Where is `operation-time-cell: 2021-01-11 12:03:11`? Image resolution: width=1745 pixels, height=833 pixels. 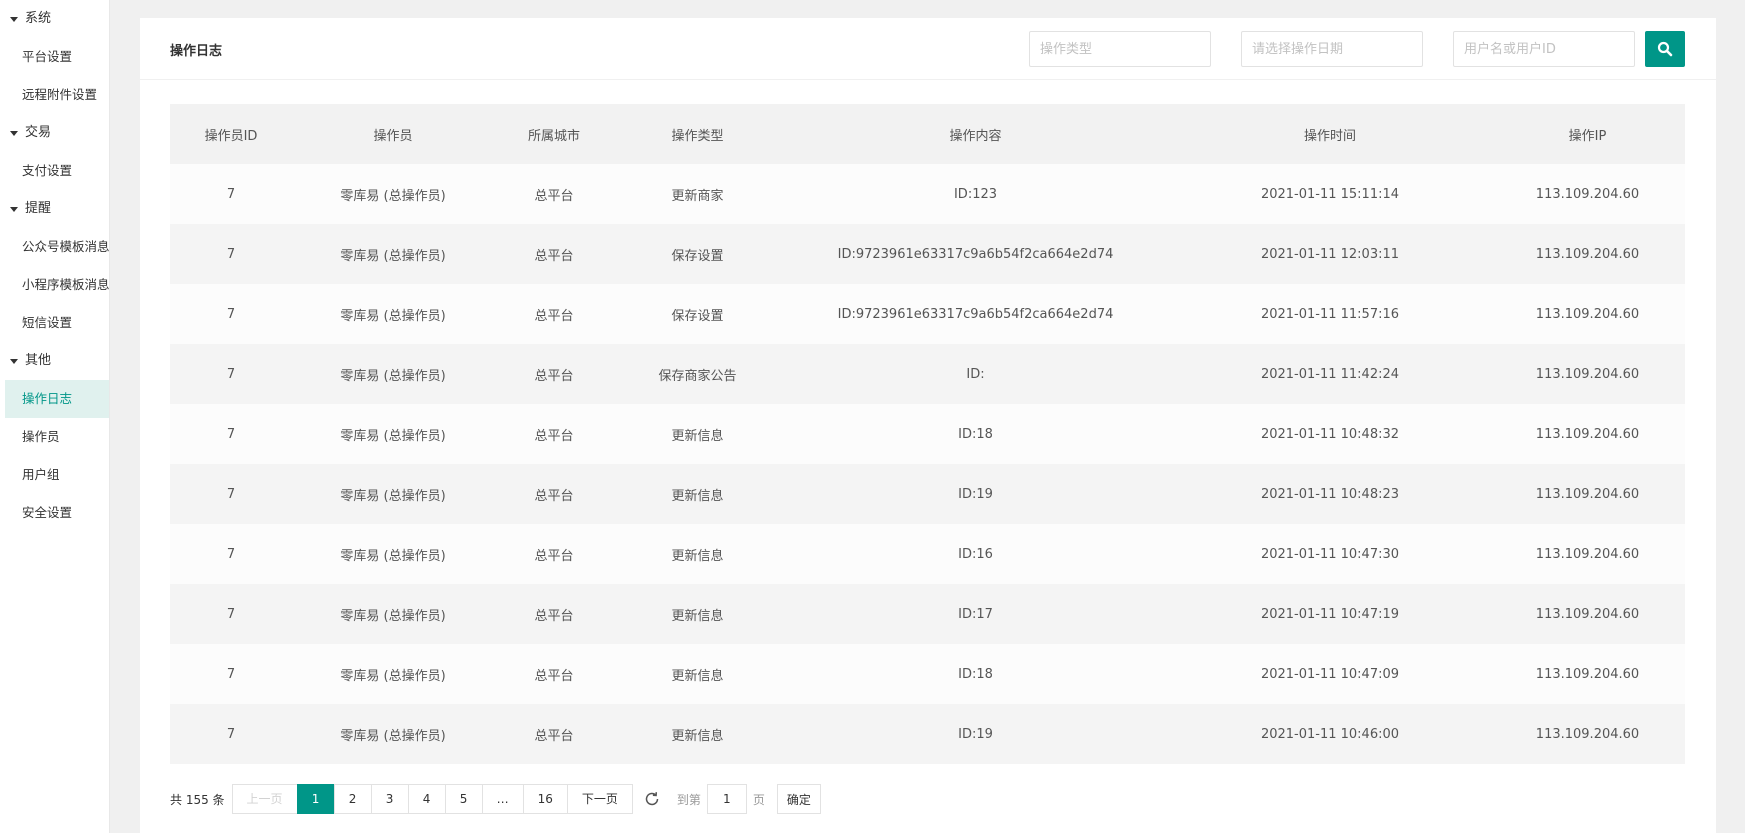
operation-time-cell: 2021-01-11 12:03:11 is located at coordinates (1330, 254).